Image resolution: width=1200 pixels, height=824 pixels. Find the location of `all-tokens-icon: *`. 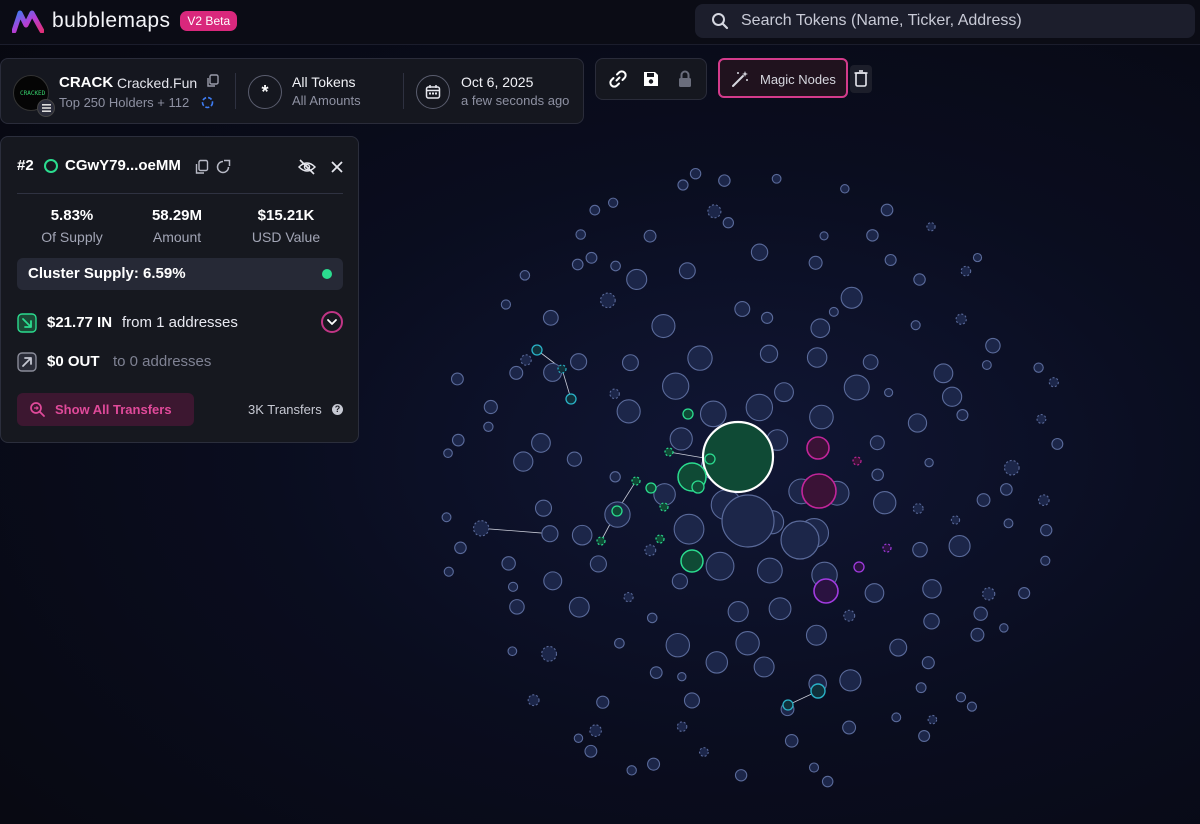

all-tokens-icon: * is located at coordinates (265, 92).